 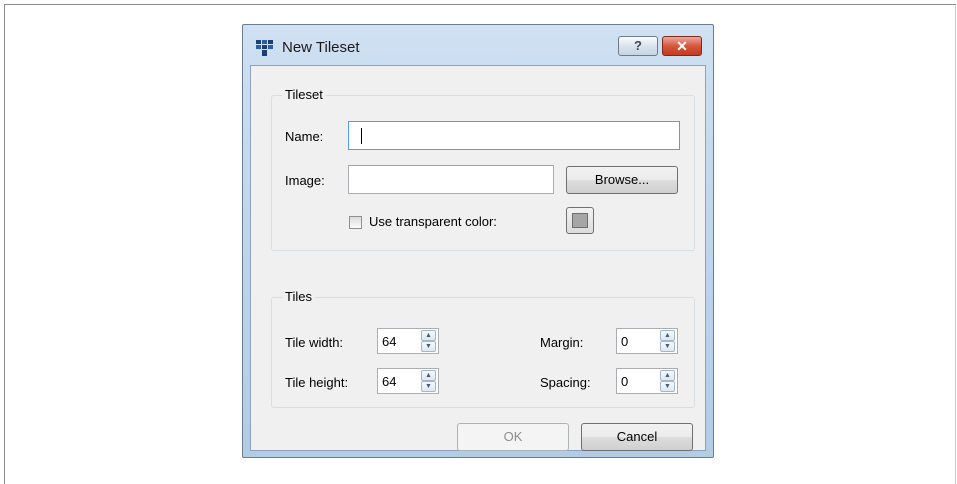 What do you see at coordinates (408, 381) in the screenshot?
I see `tile-height-spinbox: 64 ▲ ▼` at bounding box center [408, 381].